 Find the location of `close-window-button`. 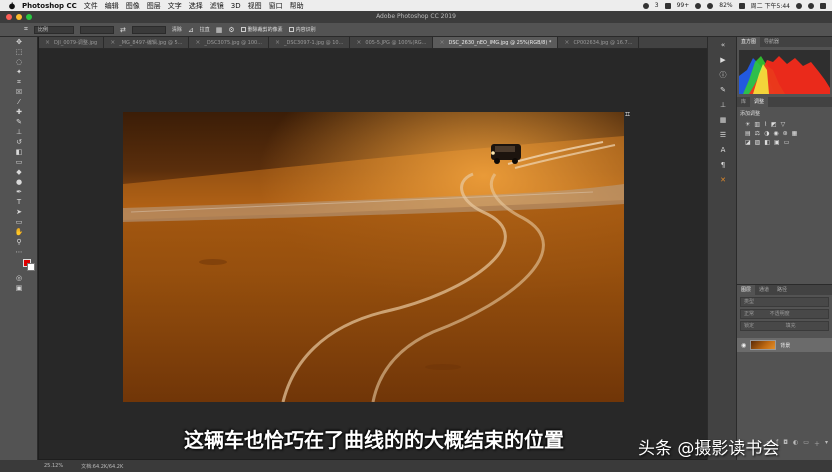

close-window-button is located at coordinates (9, 17).